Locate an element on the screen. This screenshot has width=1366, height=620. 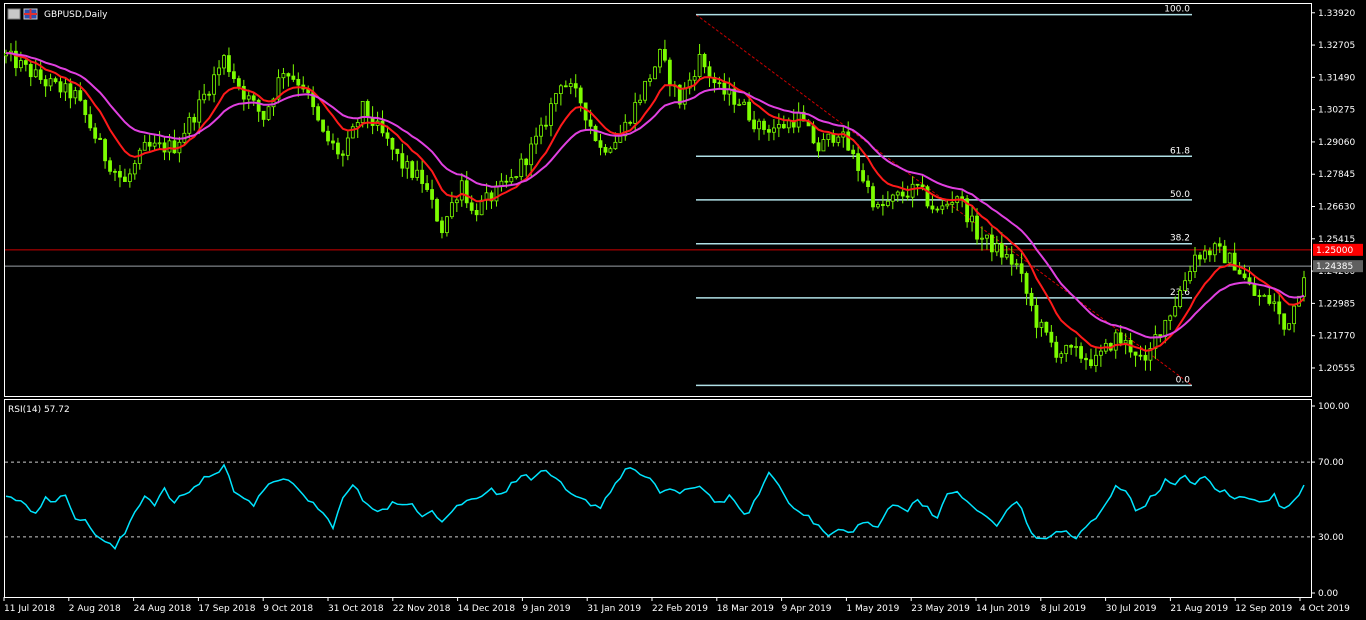
fib-level-label: 100.0 is located at coordinates (1177, 10).